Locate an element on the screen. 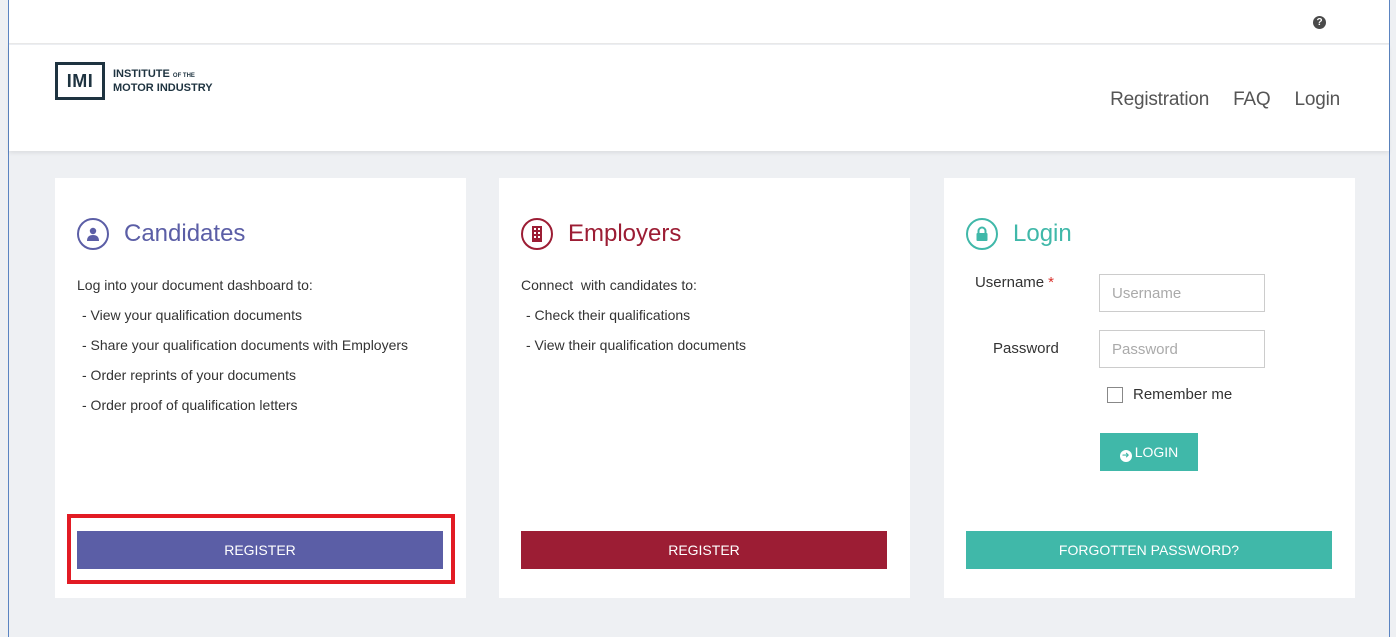 This screenshot has height=637, width=1396. list-item: - Order reprints of your documents is located at coordinates (189, 375).